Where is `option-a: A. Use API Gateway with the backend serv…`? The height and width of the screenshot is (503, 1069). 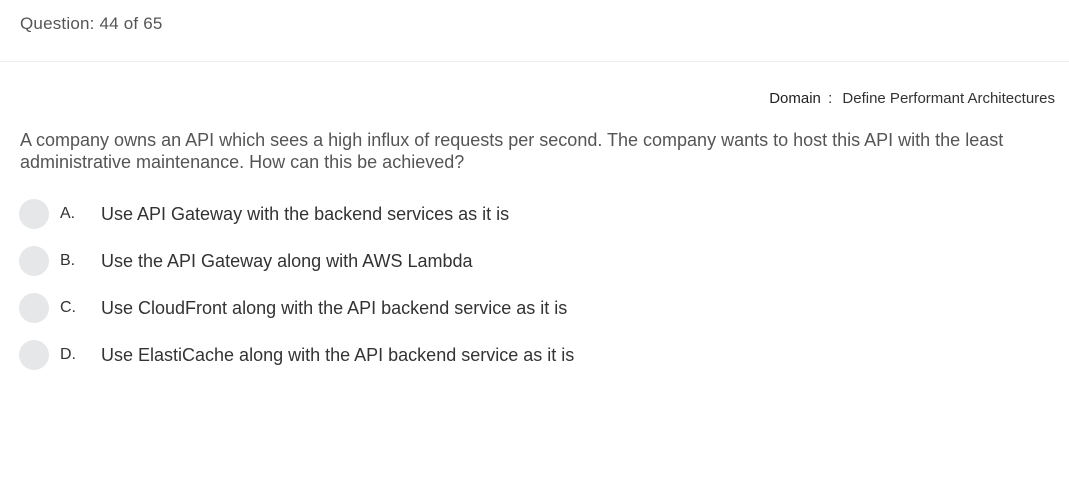 option-a: A. Use API Gateway with the backend serv… is located at coordinates (519, 214).